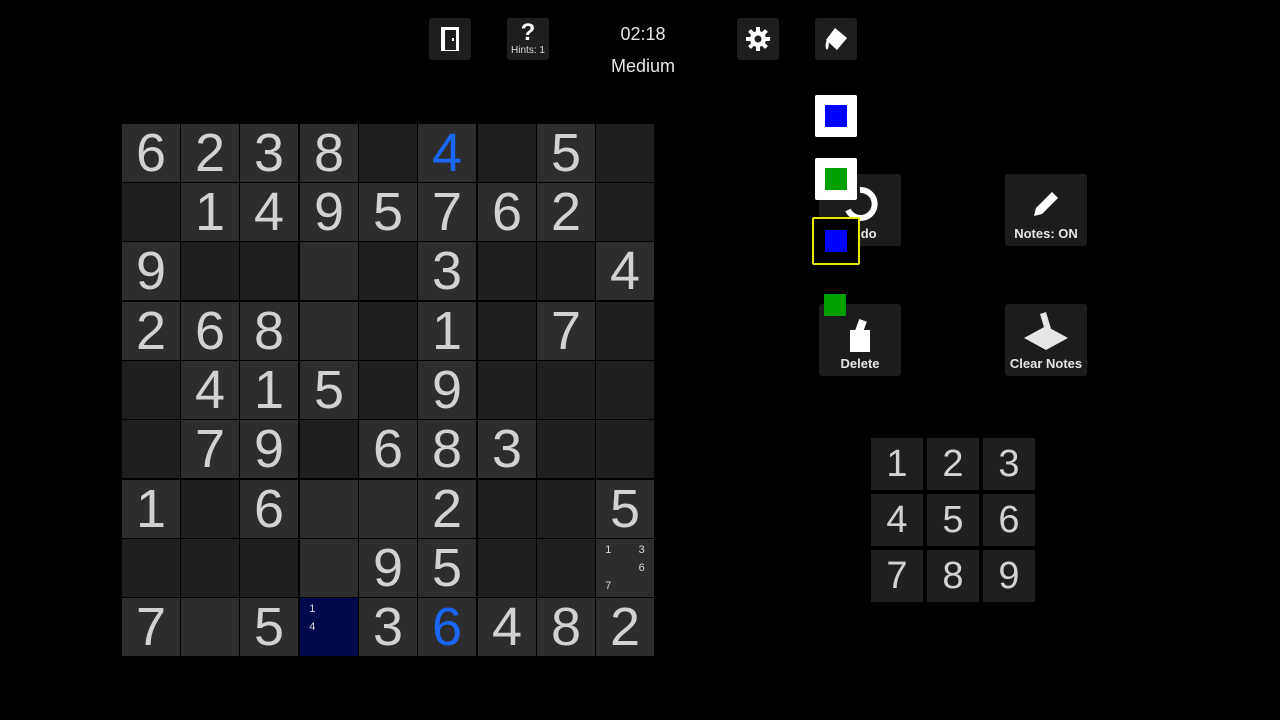  What do you see at coordinates (836, 39) in the screenshot?
I see `paint-button` at bounding box center [836, 39].